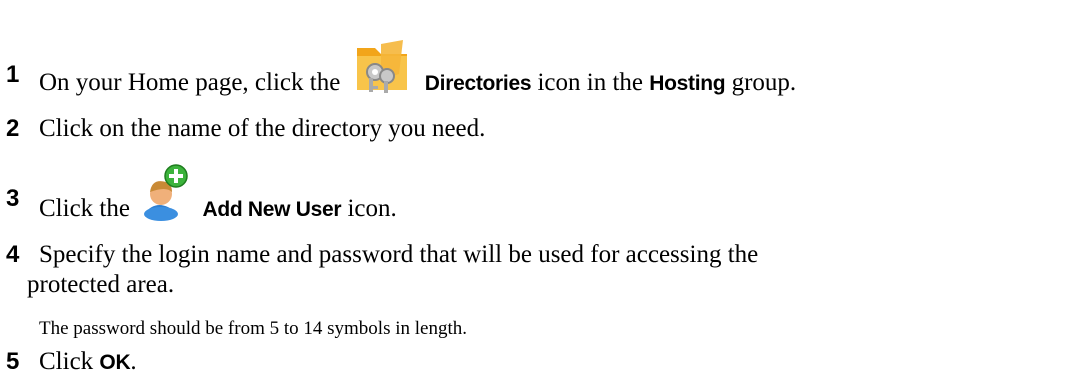 This screenshot has width=1079, height=387. What do you see at coordinates (687, 83) in the screenshot?
I see `ui-label-hosting: Hosting` at bounding box center [687, 83].